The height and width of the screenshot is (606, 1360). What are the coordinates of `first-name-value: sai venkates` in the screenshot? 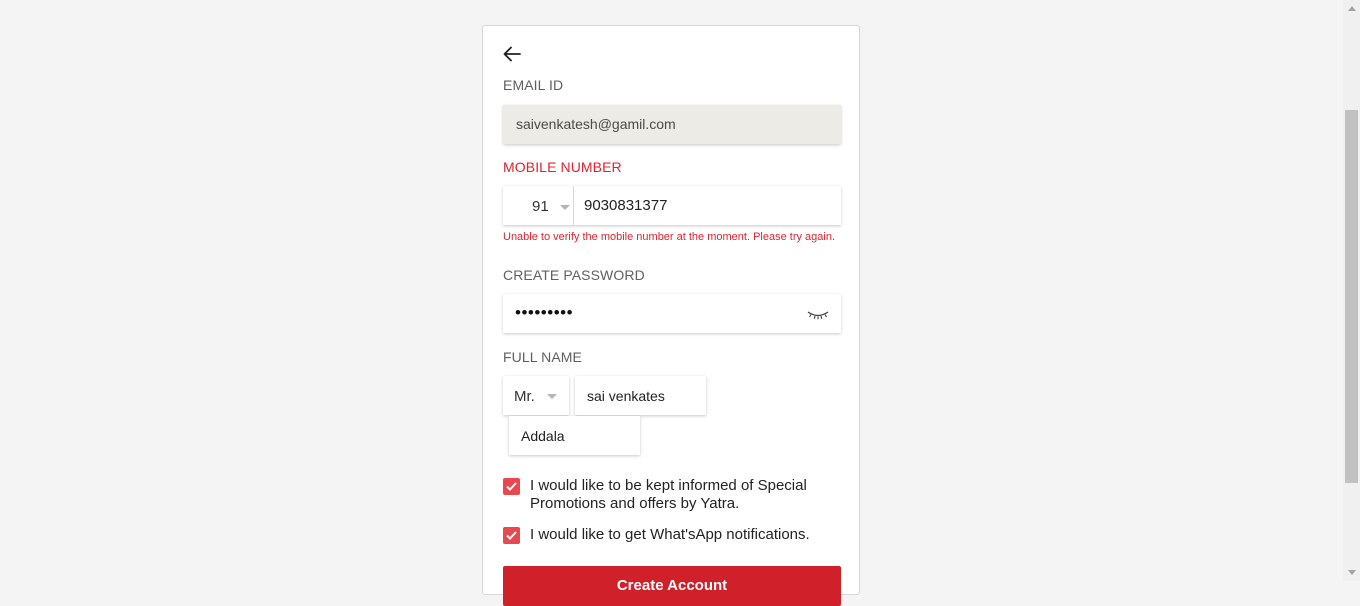 It's located at (626, 396).